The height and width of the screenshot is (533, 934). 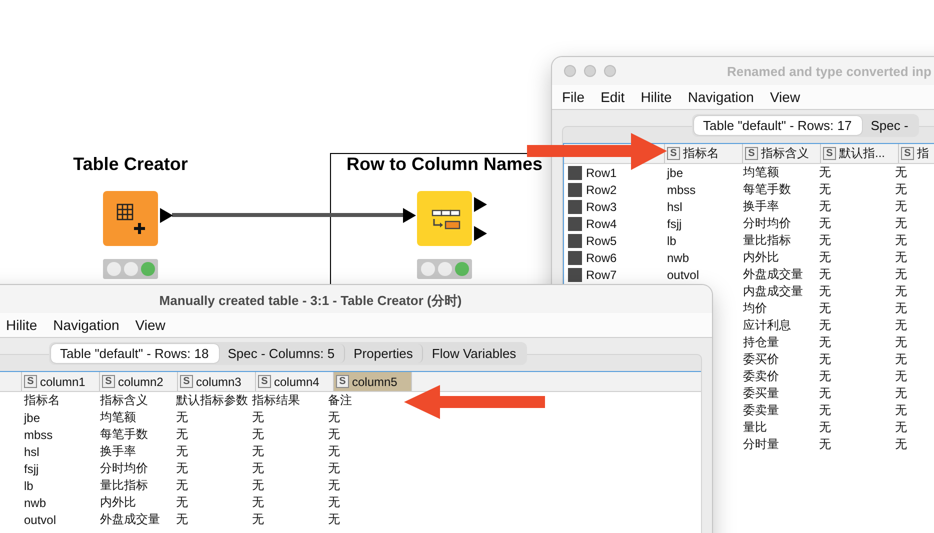 I want to click on tab: Table "default" - Rows: 18, so click(x=135, y=353).